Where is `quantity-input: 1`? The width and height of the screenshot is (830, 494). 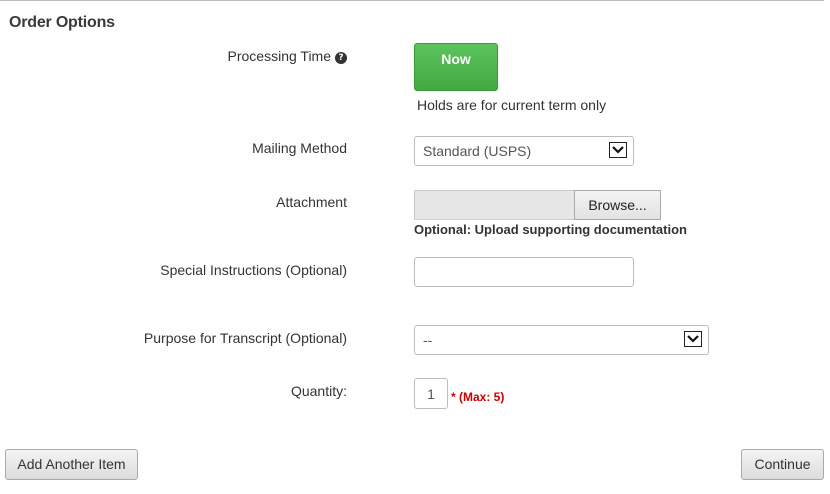 quantity-input: 1 is located at coordinates (431, 393).